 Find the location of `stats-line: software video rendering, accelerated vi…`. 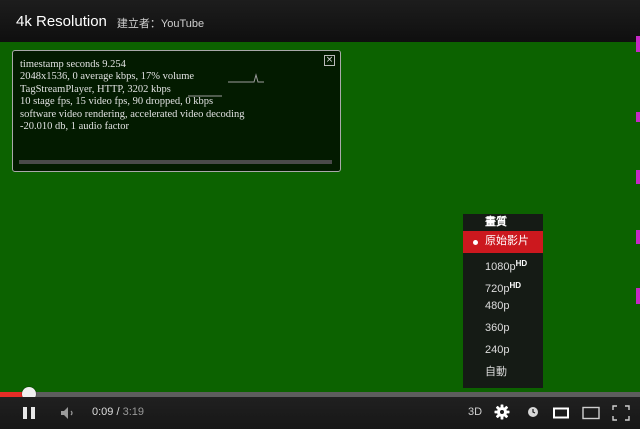

stats-line: software video rendering, accelerated vi… is located at coordinates (132, 114).